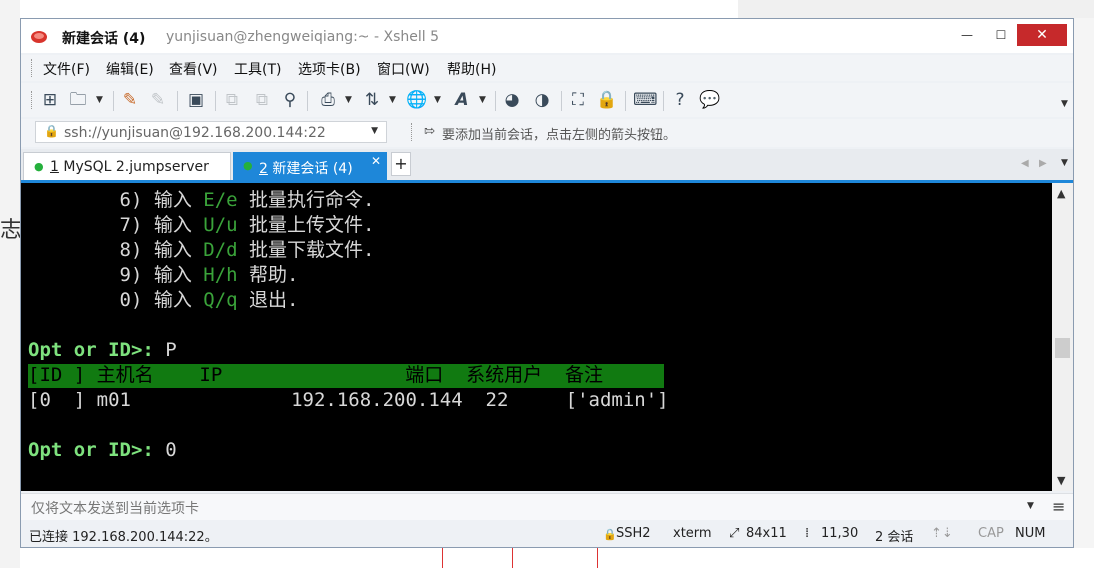 The height and width of the screenshot is (568, 1094). Describe the element at coordinates (1058, 506) in the screenshot. I see `menu-icon: ≡` at that location.